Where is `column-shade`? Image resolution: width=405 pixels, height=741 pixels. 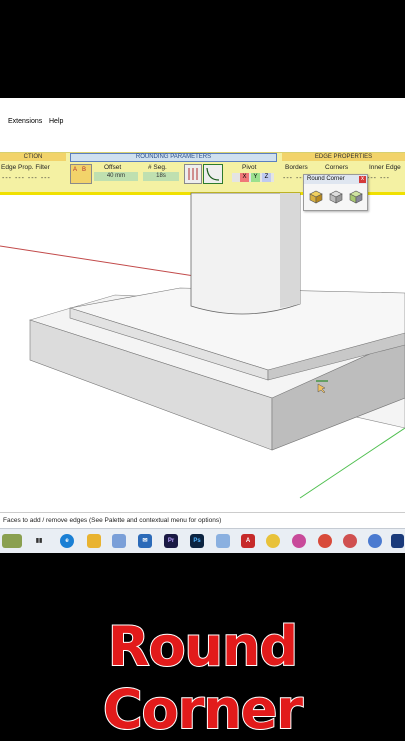
column-shade is located at coordinates (290, 250).